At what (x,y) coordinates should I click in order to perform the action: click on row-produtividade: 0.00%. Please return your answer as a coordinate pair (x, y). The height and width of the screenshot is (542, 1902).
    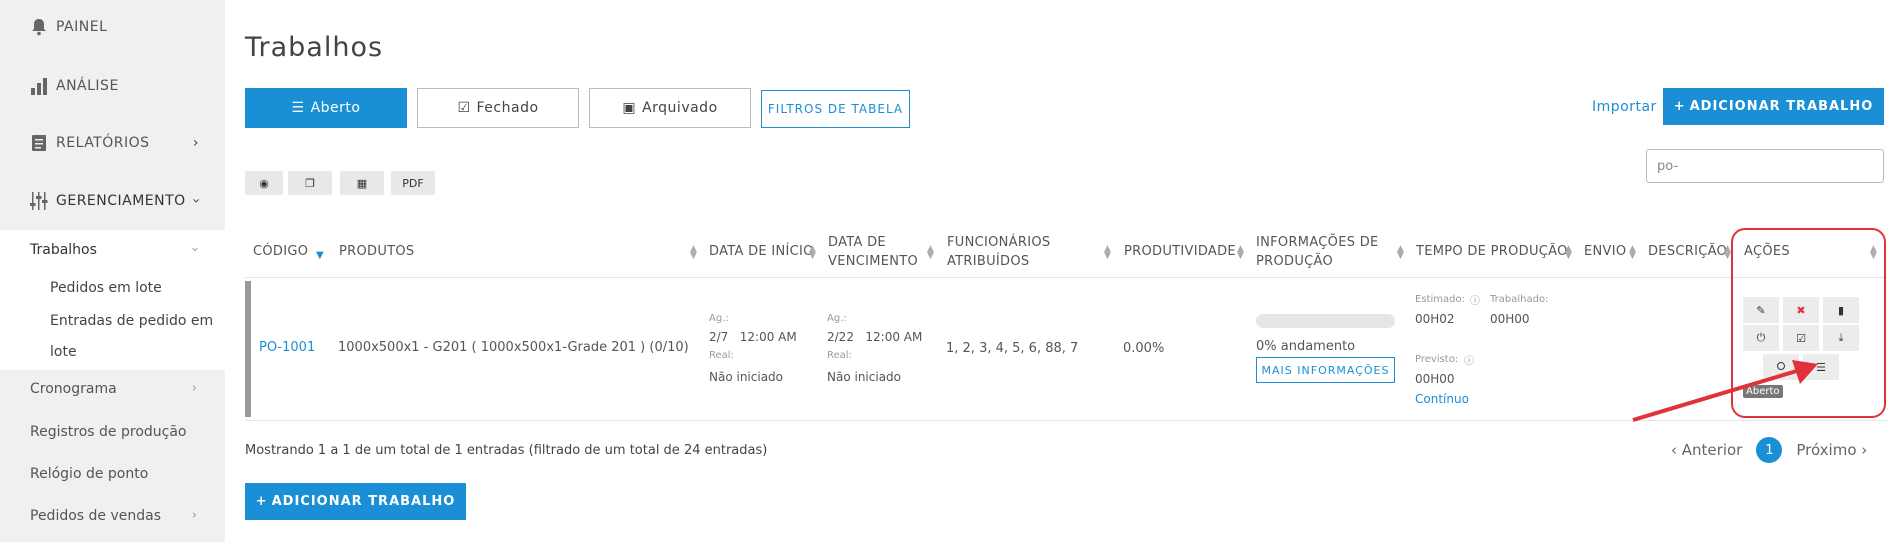
    Looking at the image, I should click on (1144, 348).